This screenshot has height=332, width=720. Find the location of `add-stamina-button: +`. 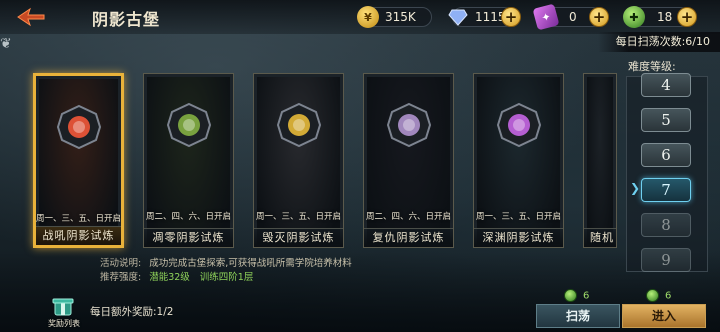

add-stamina-button: + is located at coordinates (687, 17).